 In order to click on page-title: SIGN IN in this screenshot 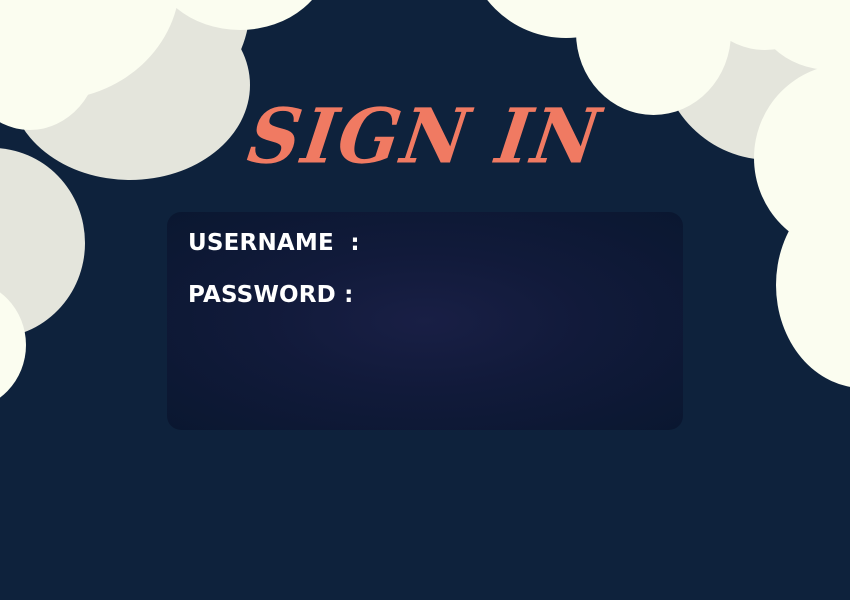, I will do `click(425, 136)`.